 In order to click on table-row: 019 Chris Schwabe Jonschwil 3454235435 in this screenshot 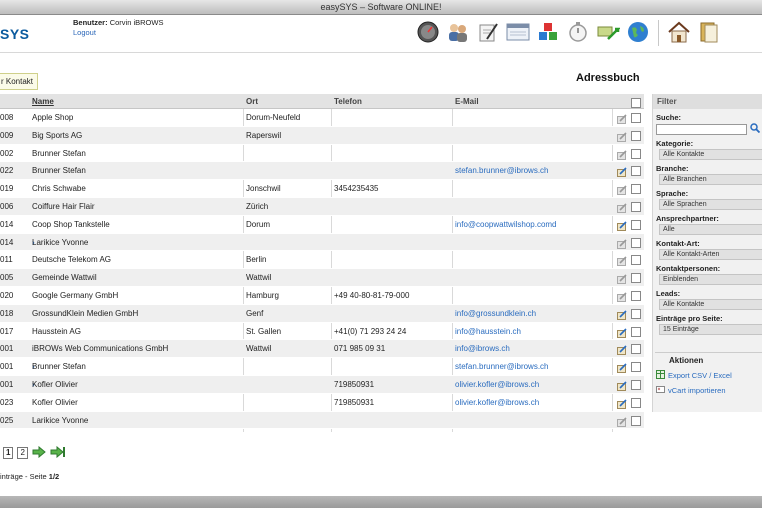, I will do `click(322, 189)`.